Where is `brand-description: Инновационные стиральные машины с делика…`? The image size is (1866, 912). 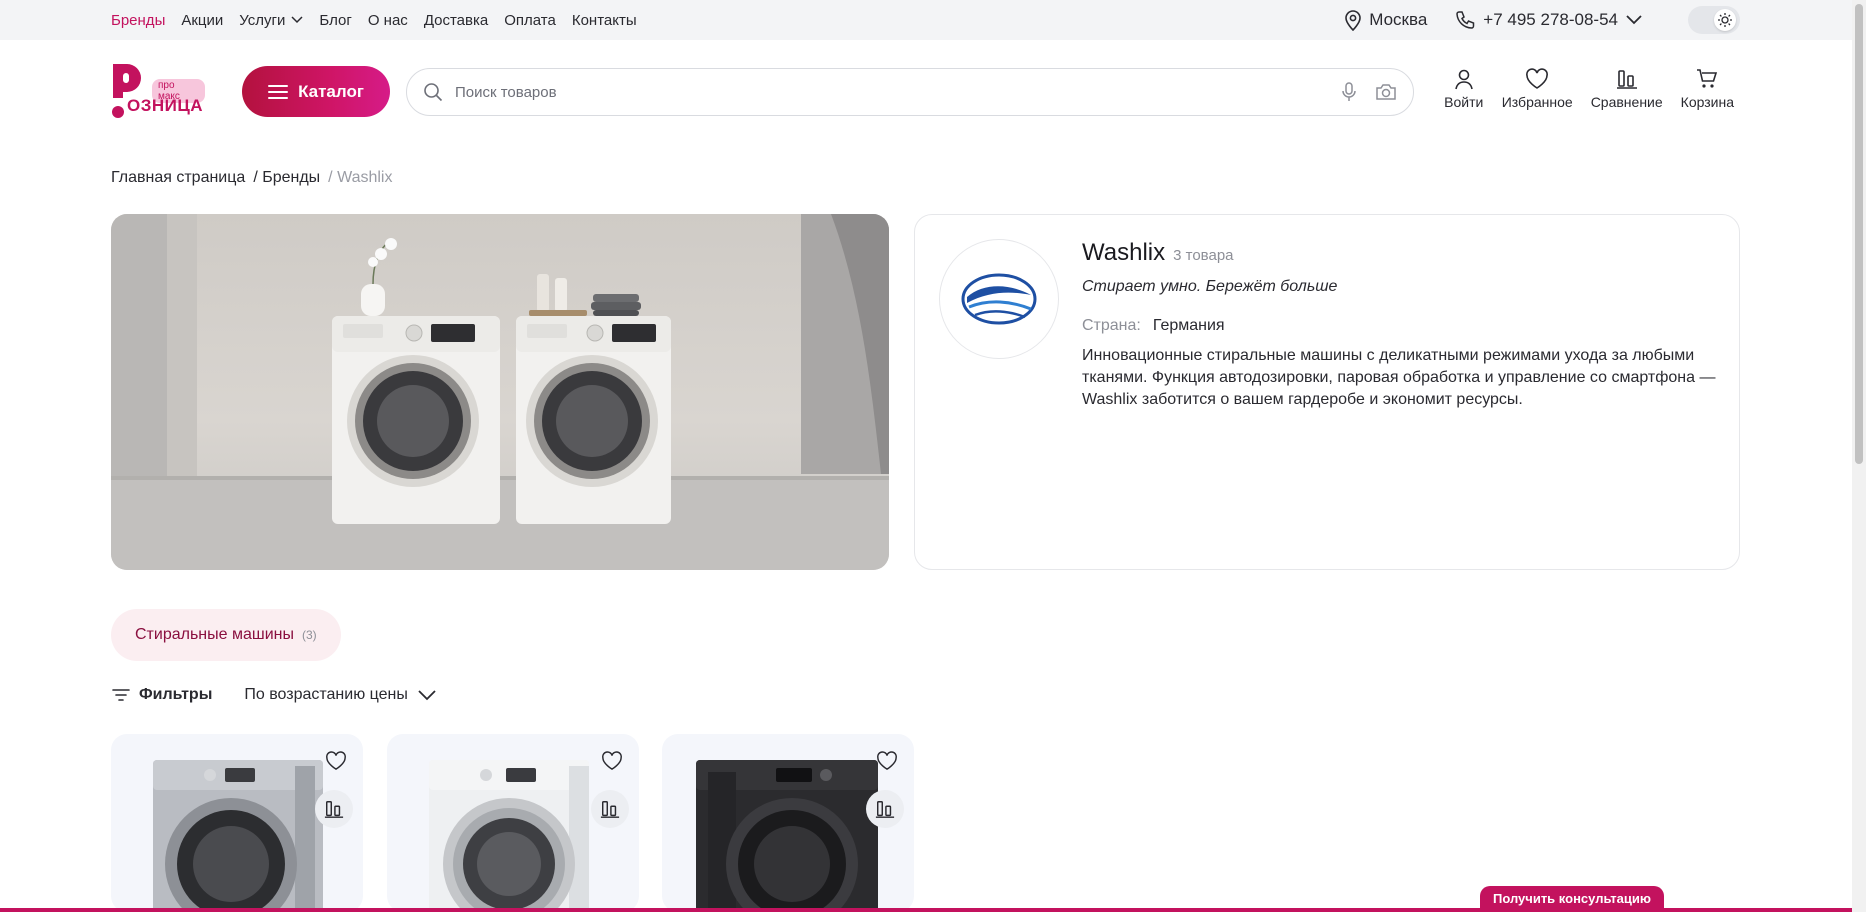 brand-description: Инновационные стиральные машины с делика… is located at coordinates (1399, 377).